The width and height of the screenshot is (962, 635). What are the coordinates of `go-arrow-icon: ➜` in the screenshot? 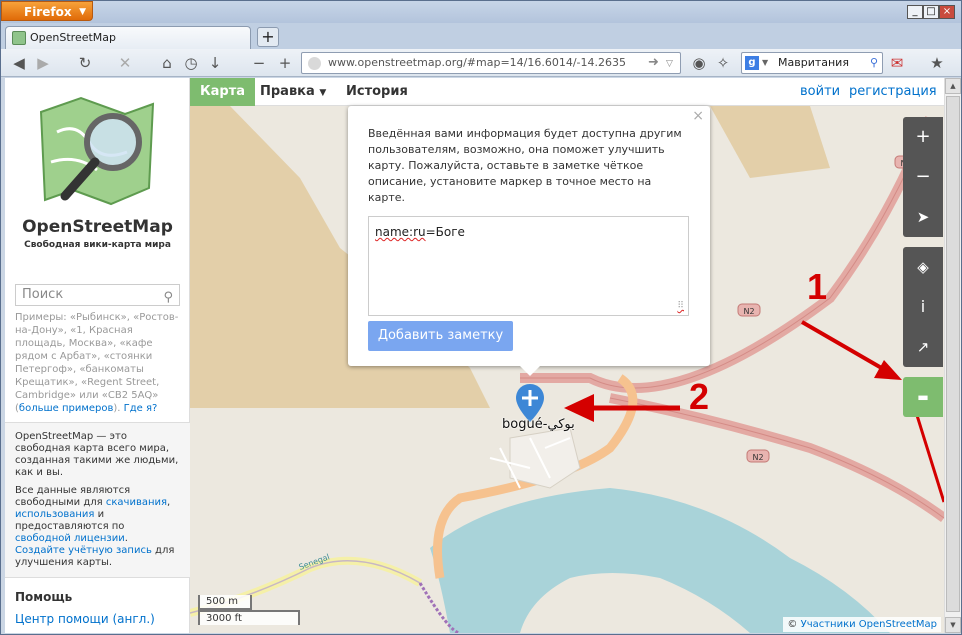 It's located at (653, 63).